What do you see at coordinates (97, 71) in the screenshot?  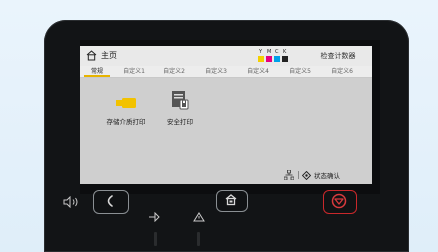 I see `tab-general: 常规` at bounding box center [97, 71].